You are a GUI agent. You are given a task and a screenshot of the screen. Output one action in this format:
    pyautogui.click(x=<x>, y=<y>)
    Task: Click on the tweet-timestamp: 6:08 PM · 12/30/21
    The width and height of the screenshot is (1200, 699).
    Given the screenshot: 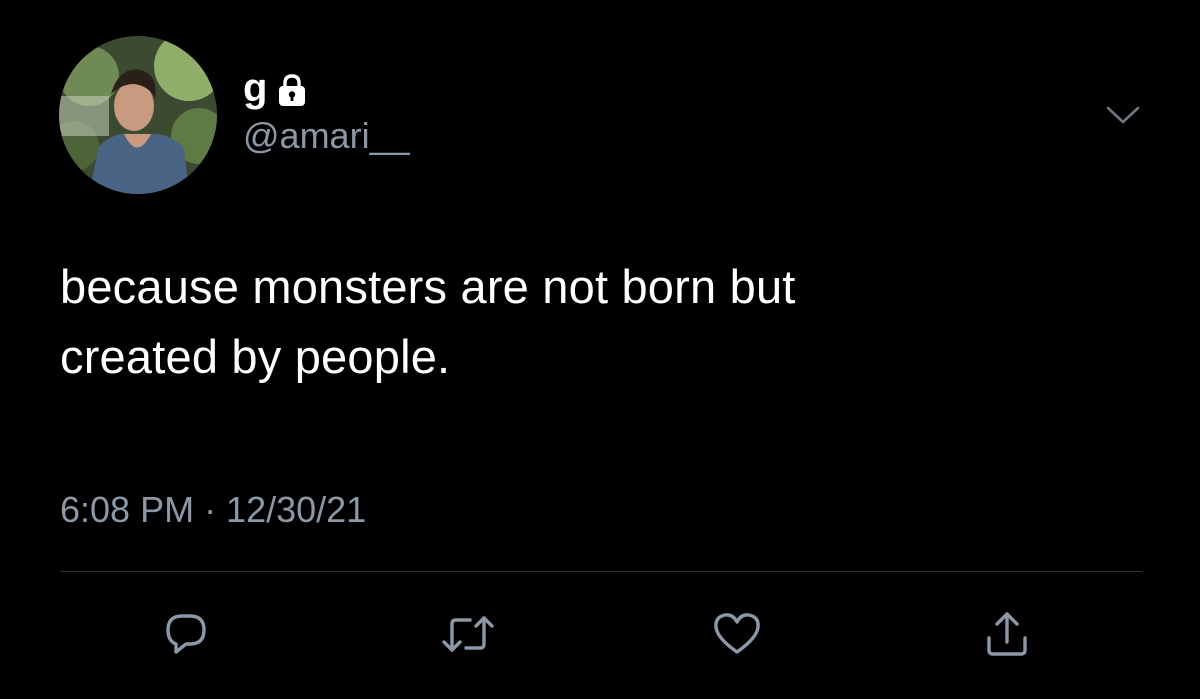 What is the action you would take?
    pyautogui.click(x=213, y=510)
    